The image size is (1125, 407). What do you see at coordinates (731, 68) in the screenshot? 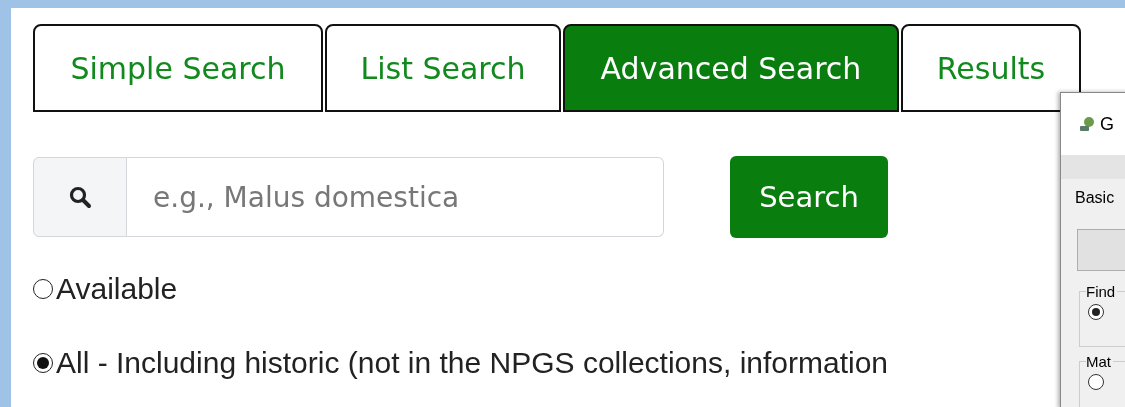
I see `tab: Advanced Search` at bounding box center [731, 68].